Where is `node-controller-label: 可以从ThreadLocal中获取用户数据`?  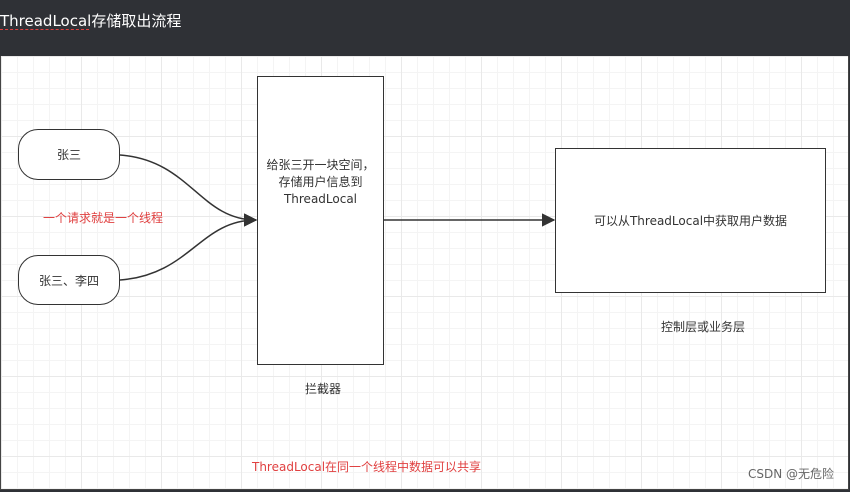 node-controller-label: 可以从ThreadLocal中获取用户数据 is located at coordinates (690, 221).